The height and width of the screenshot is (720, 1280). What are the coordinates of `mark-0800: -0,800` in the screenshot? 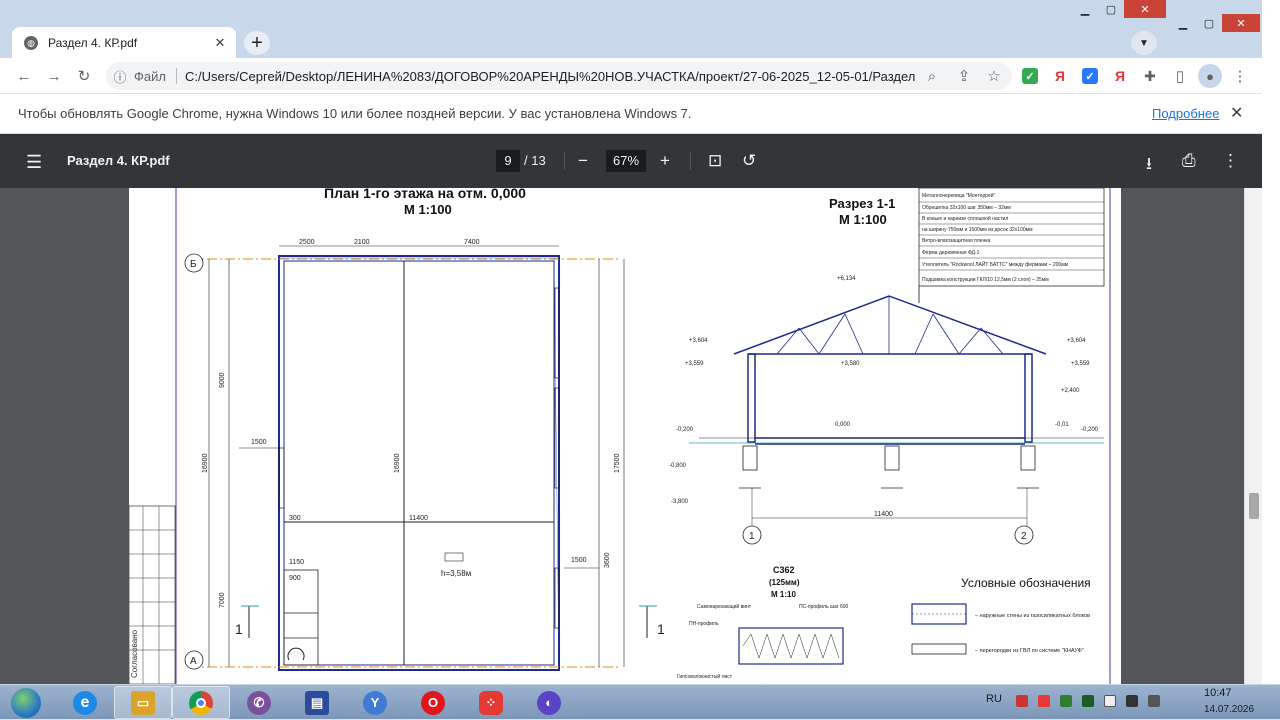 It's located at (678, 466).